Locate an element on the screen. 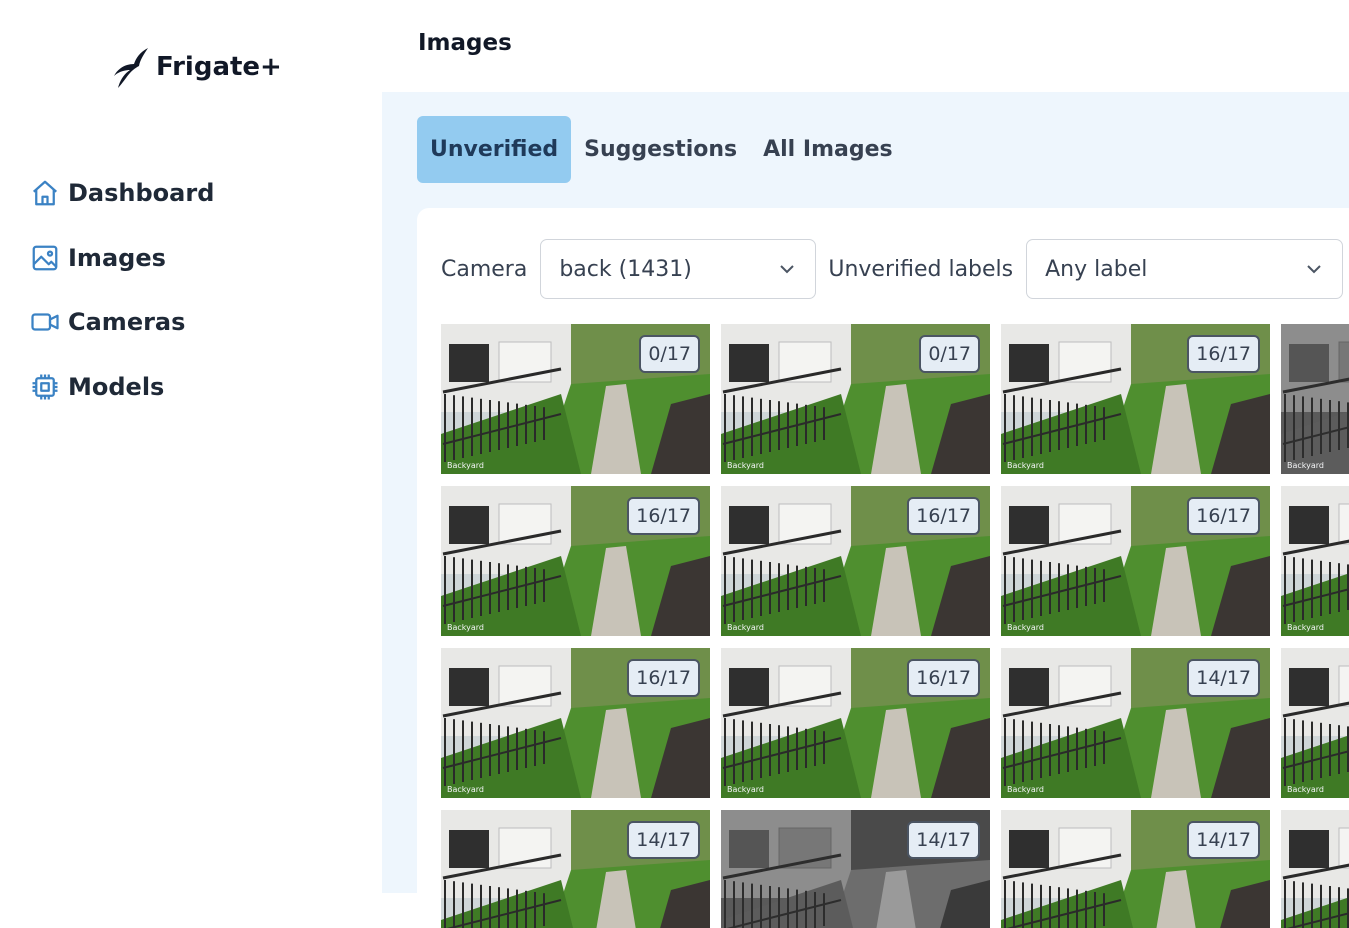  frigate-bird-icon is located at coordinates (131, 68).